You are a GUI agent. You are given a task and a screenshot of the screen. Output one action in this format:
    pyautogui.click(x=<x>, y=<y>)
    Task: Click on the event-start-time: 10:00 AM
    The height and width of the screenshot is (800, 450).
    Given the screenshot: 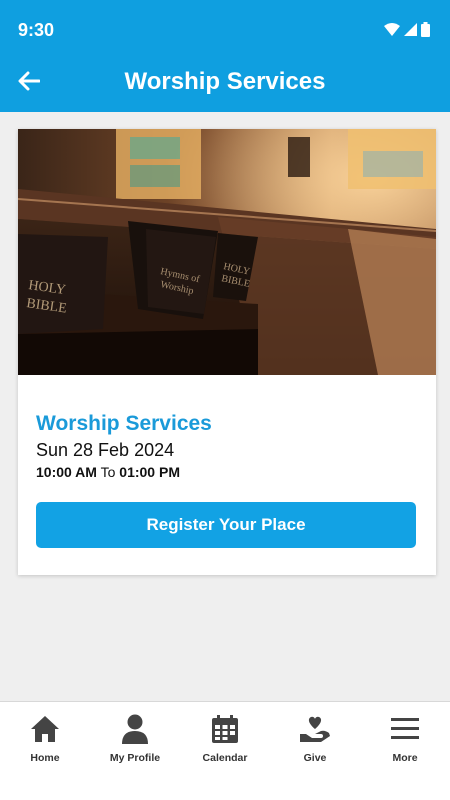 What is the action you would take?
    pyautogui.click(x=66, y=472)
    